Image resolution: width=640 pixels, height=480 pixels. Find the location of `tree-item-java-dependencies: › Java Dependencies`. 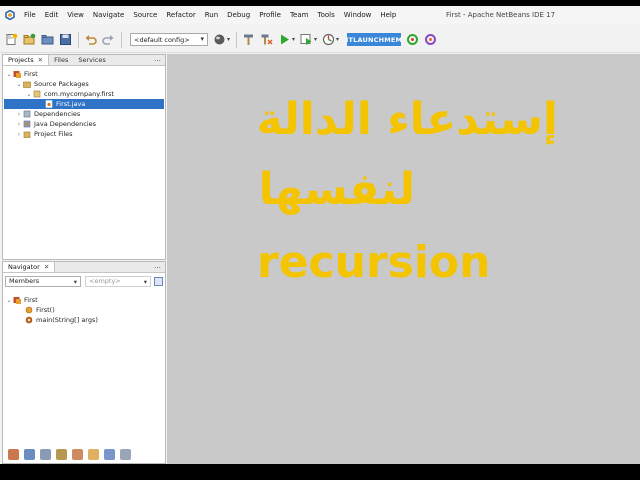

tree-item-java-dependencies: › Java Dependencies is located at coordinates (55, 124).